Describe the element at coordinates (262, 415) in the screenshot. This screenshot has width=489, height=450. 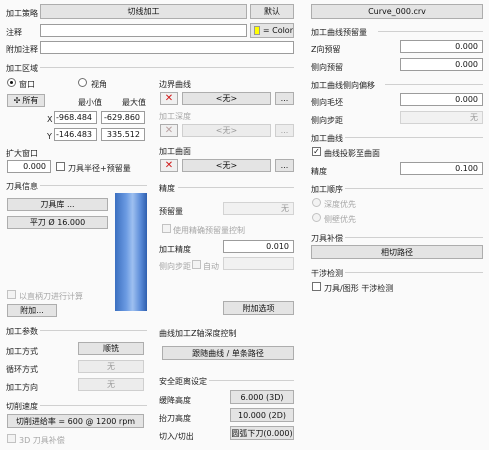
I see `retract-button: 10.000 (2D)` at that location.